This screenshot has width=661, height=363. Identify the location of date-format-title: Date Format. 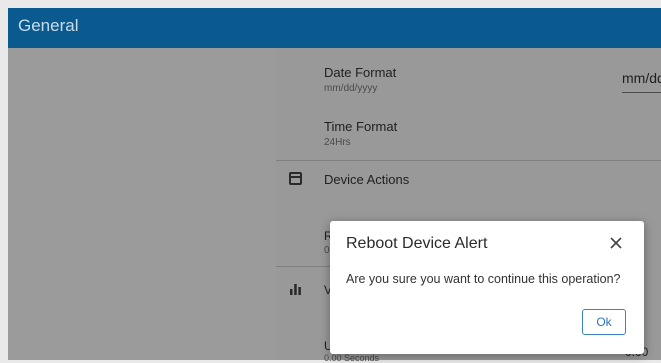
(360, 72).